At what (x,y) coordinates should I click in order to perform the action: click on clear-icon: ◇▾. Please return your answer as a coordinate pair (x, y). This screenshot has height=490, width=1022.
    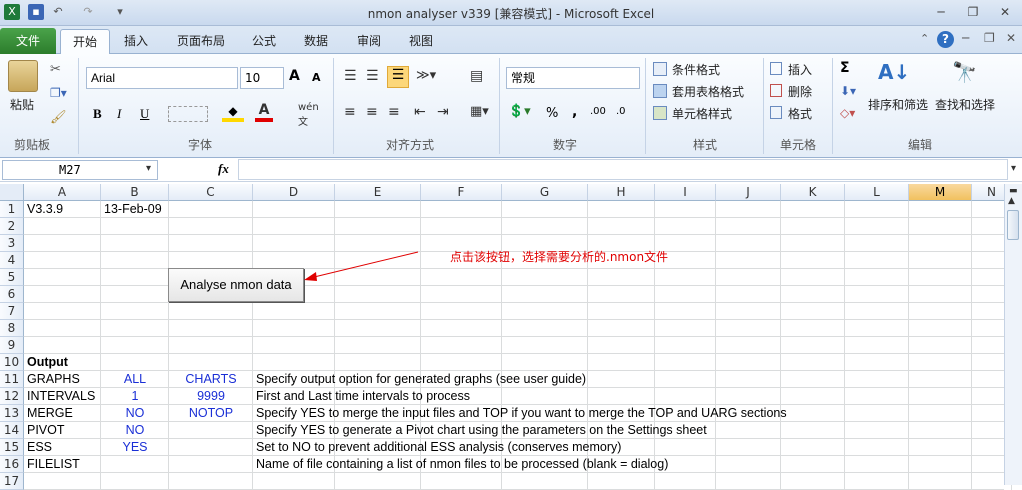
    Looking at the image, I should click on (847, 113).